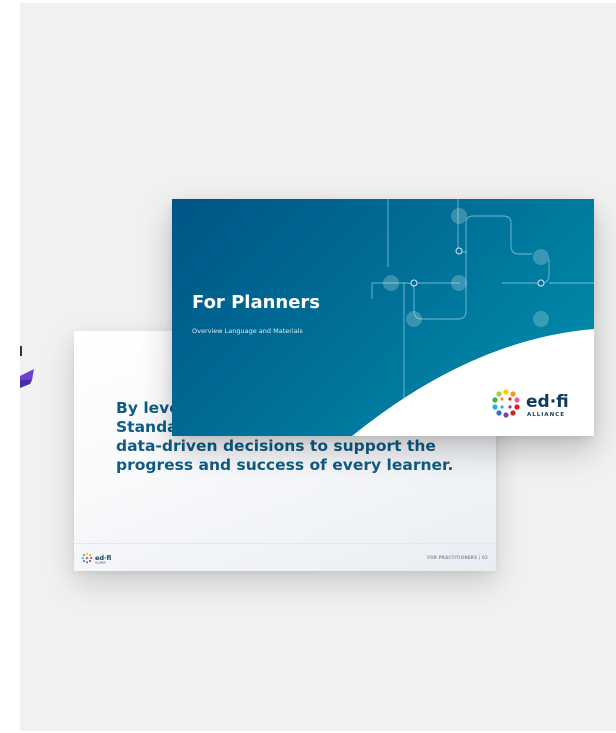 The image size is (616, 733). What do you see at coordinates (27, 378) in the screenshot?
I see `cropped-purple-shape` at bounding box center [27, 378].